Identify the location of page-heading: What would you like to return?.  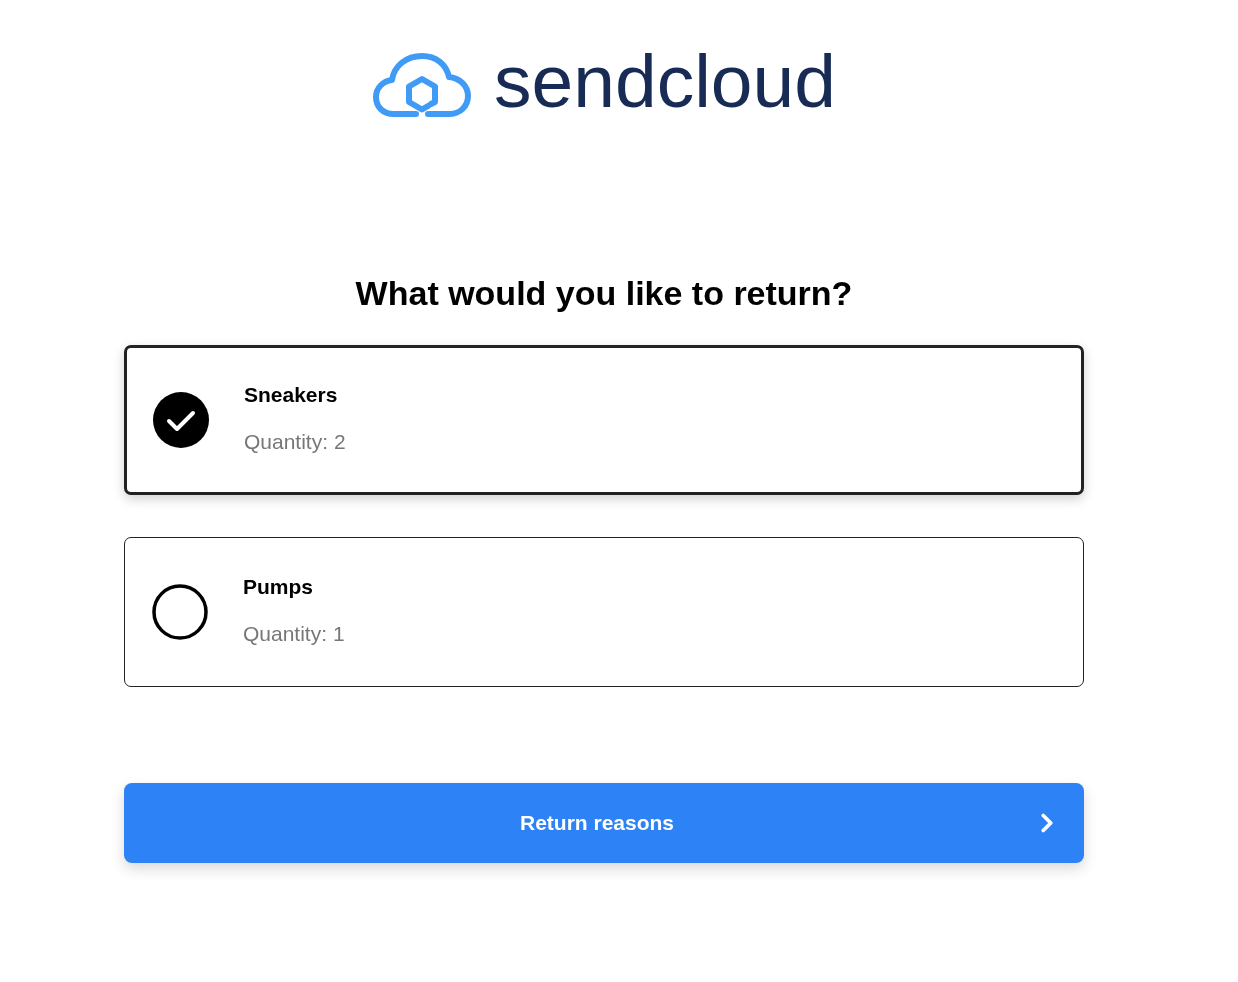
(604, 293).